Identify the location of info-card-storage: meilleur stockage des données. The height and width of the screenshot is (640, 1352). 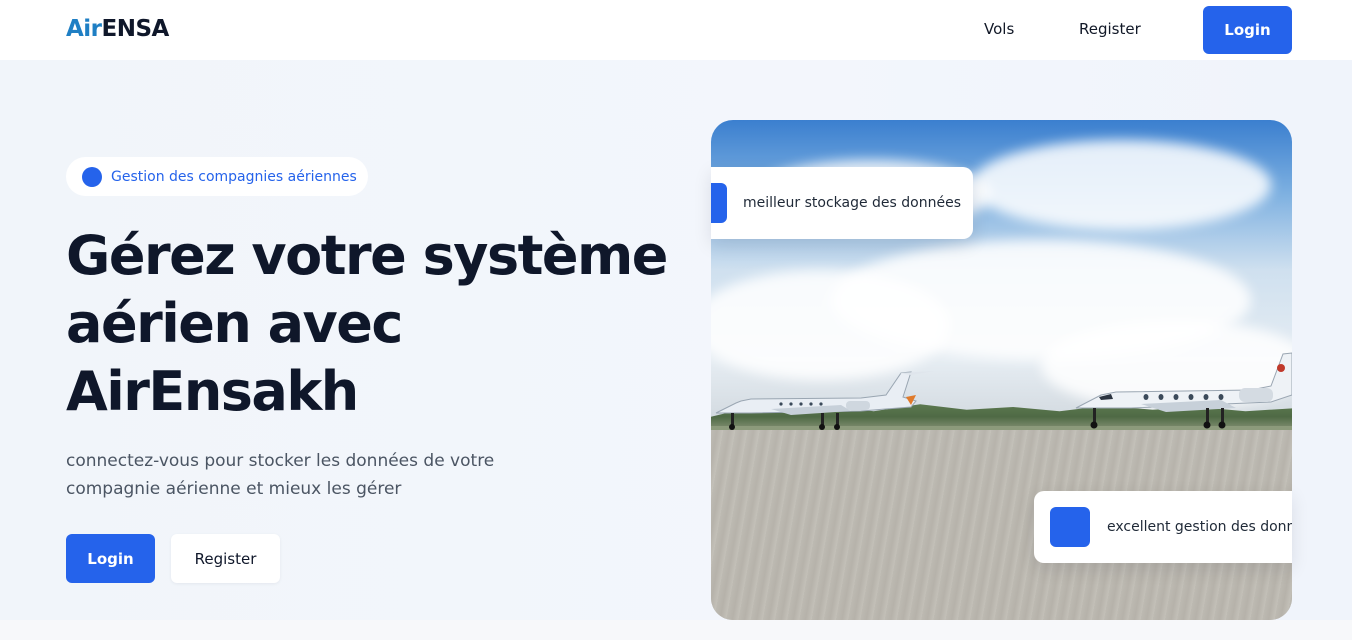
(842, 203).